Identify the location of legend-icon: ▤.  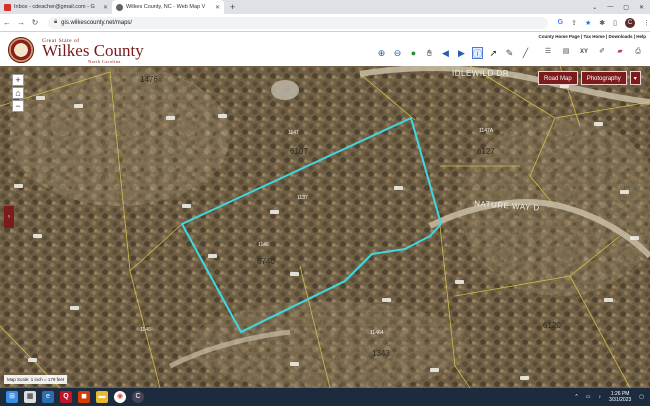
(566, 52).